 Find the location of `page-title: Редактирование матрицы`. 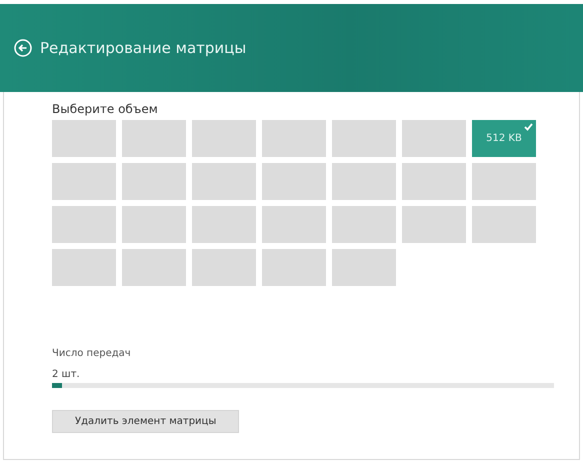

page-title: Редактирование матрицы is located at coordinates (143, 48).